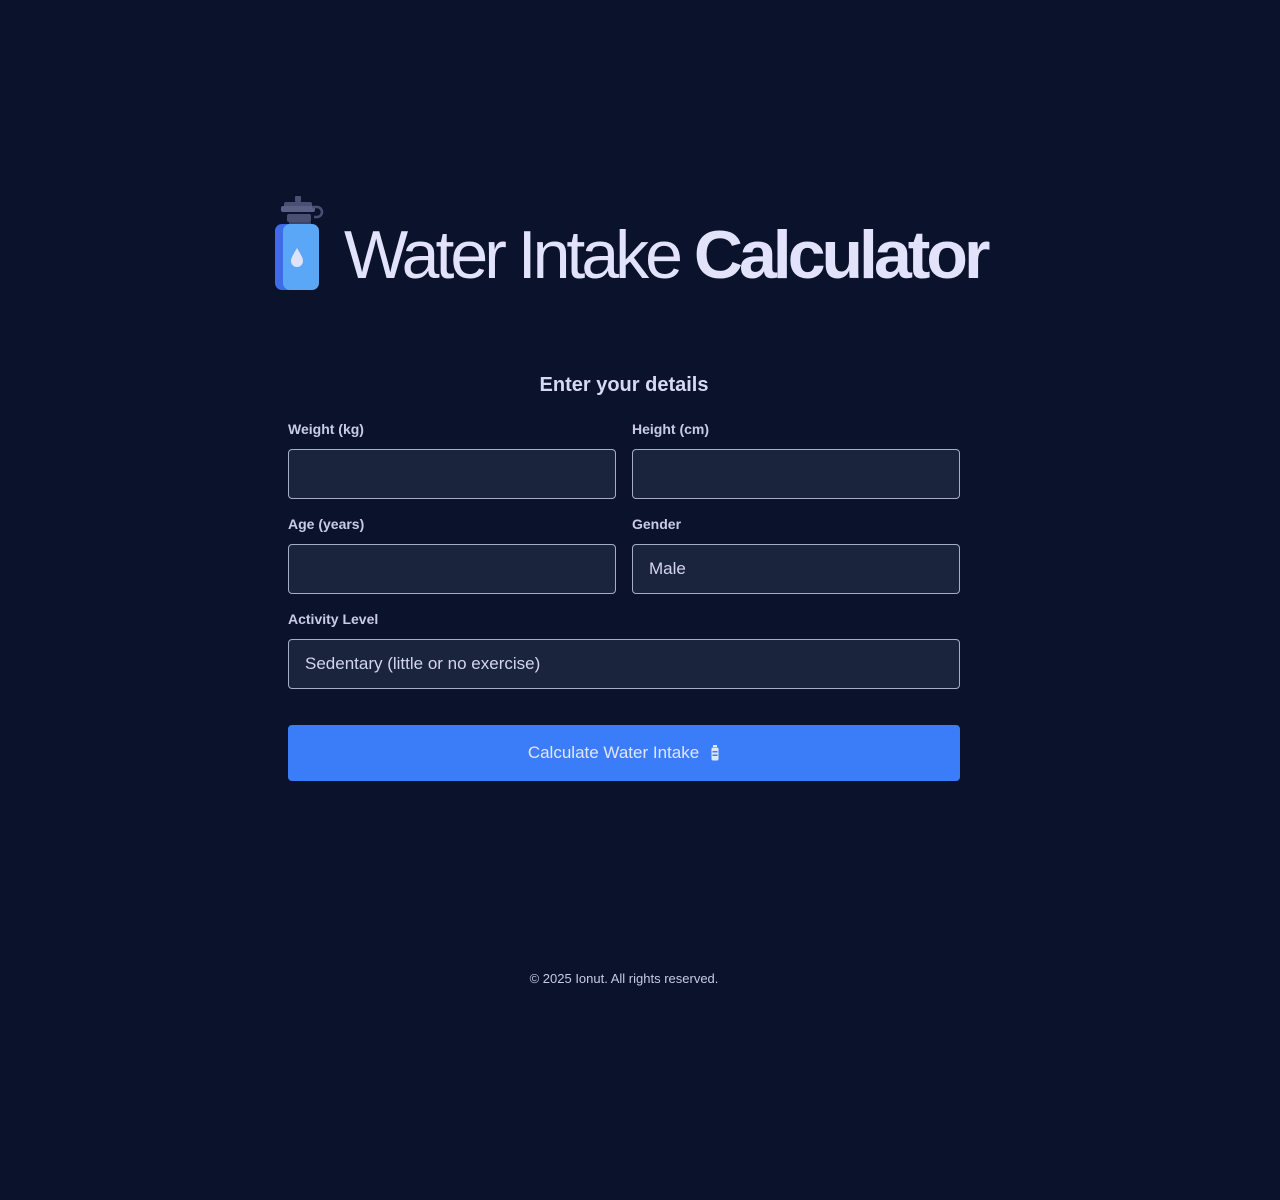  I want to click on age-field-group: Age (years), so click(452, 554).